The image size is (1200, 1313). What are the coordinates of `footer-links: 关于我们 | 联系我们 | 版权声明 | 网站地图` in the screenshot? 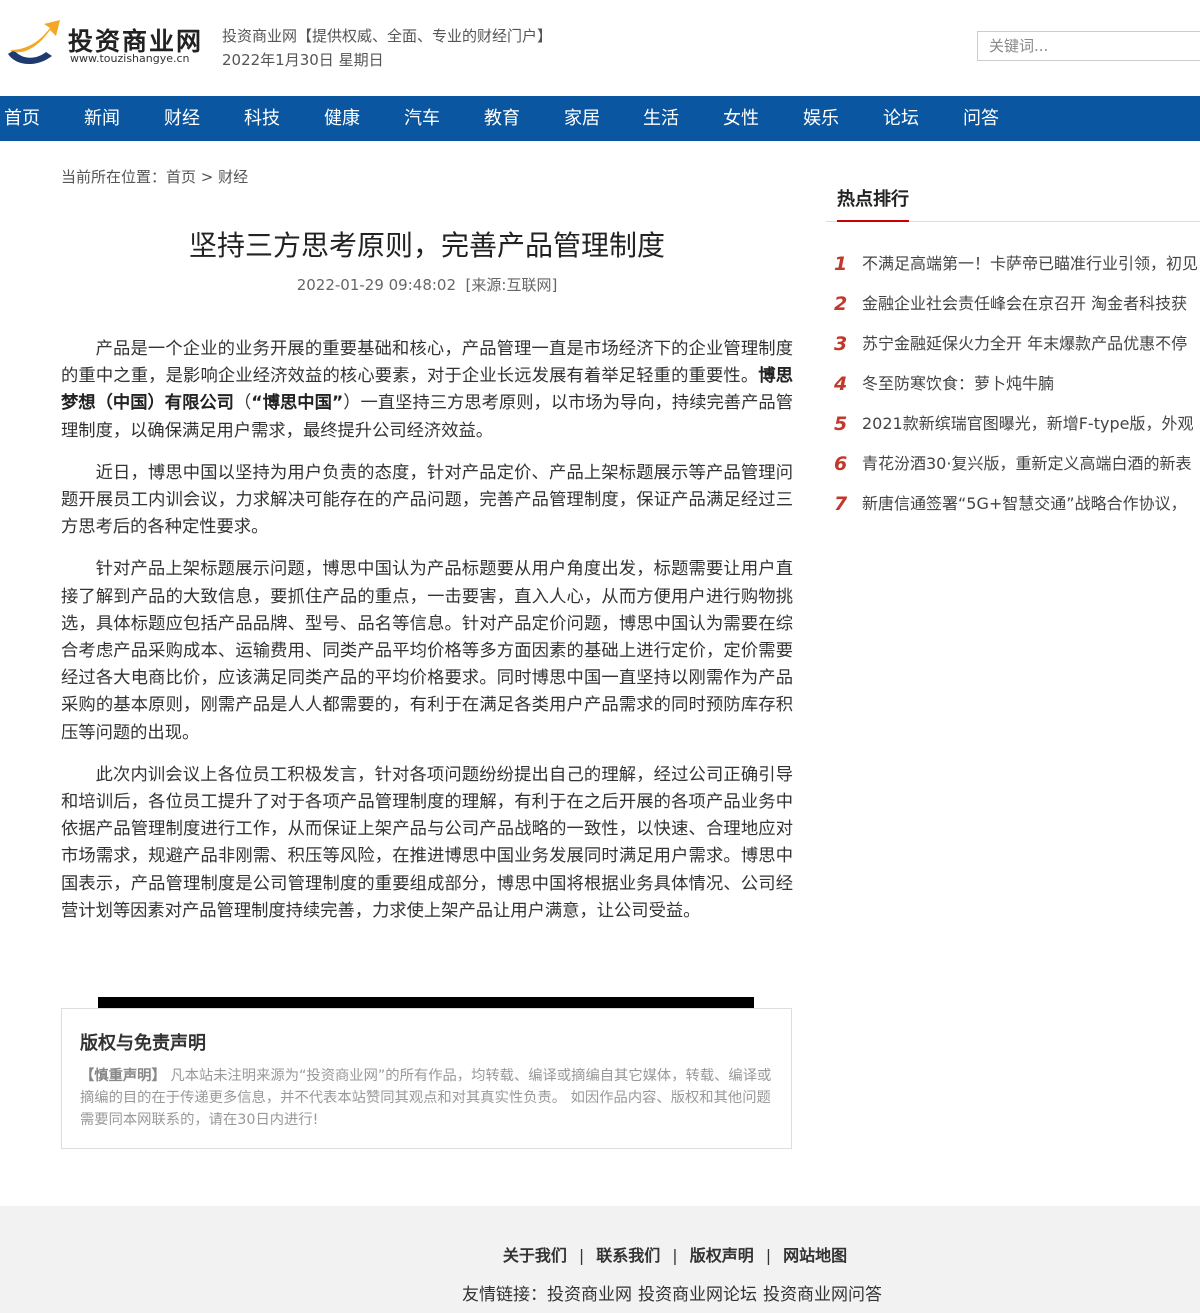 It's located at (600, 1254).